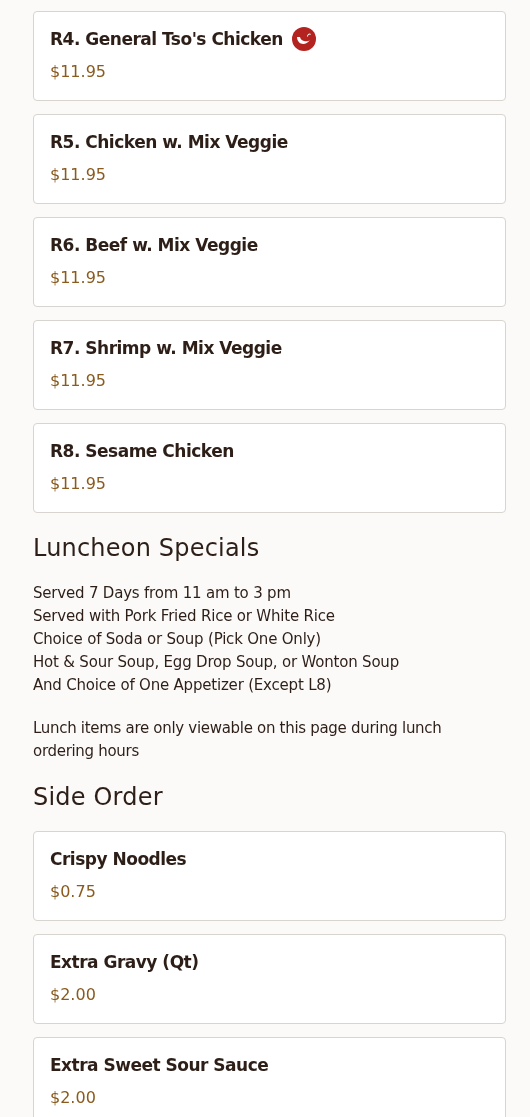 The height and width of the screenshot is (1117, 530). I want to click on menu-item-card: Extra Gravy (Qt) $2.00, so click(269, 979).